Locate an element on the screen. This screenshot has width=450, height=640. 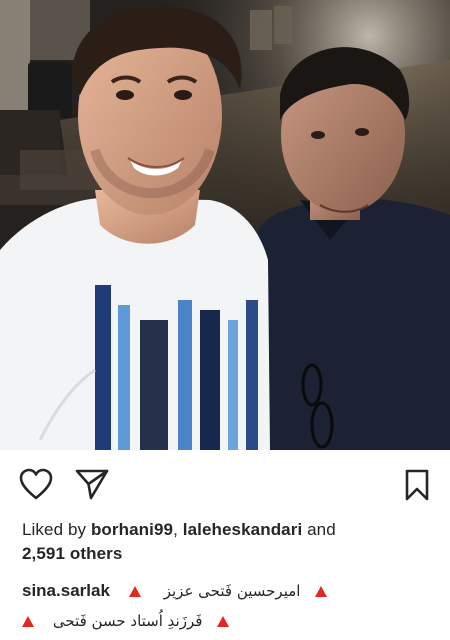
caption-line: فَرزَندِ اُستاد حسن فَتحی is located at coordinates (227, 621).